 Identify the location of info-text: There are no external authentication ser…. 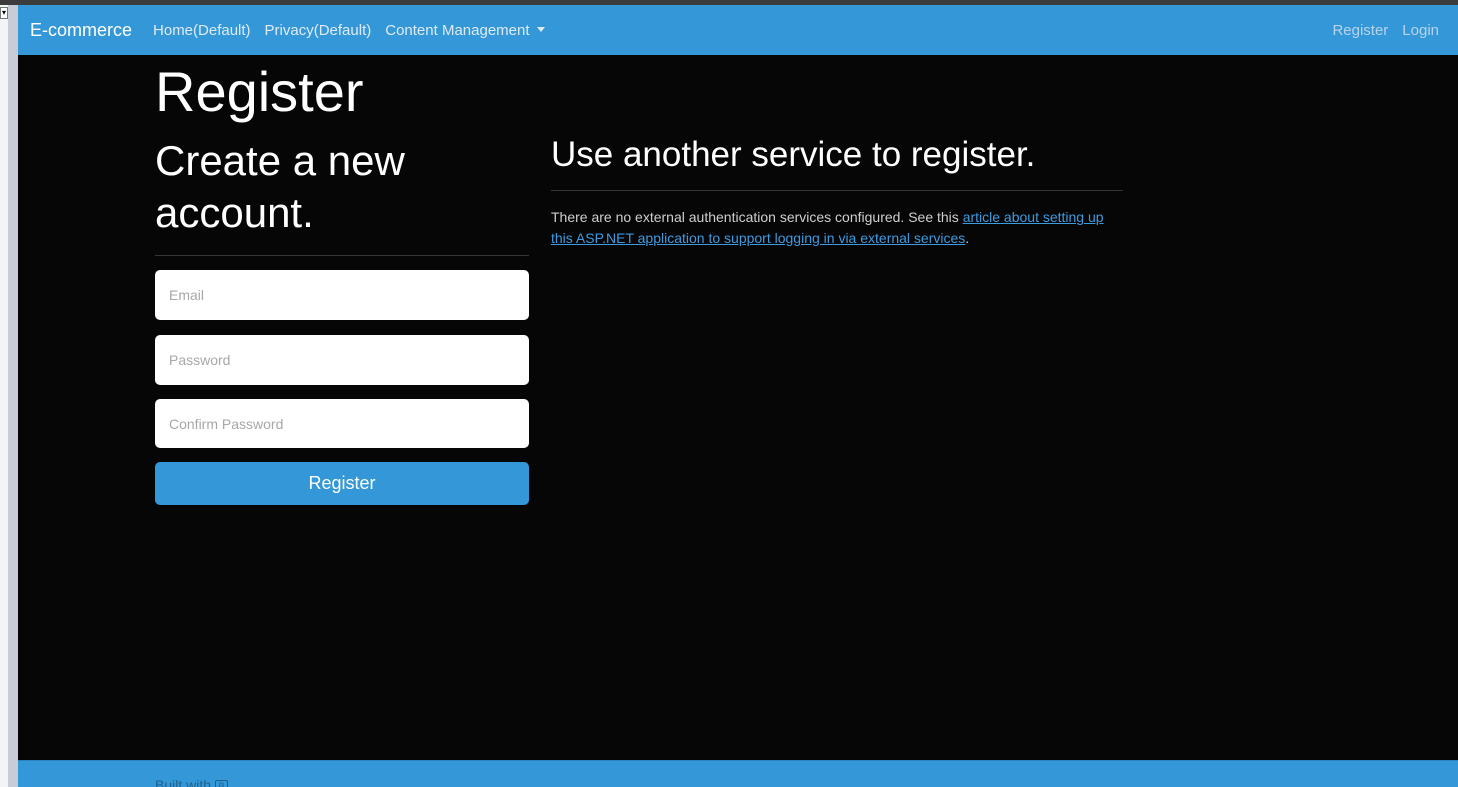
(757, 217).